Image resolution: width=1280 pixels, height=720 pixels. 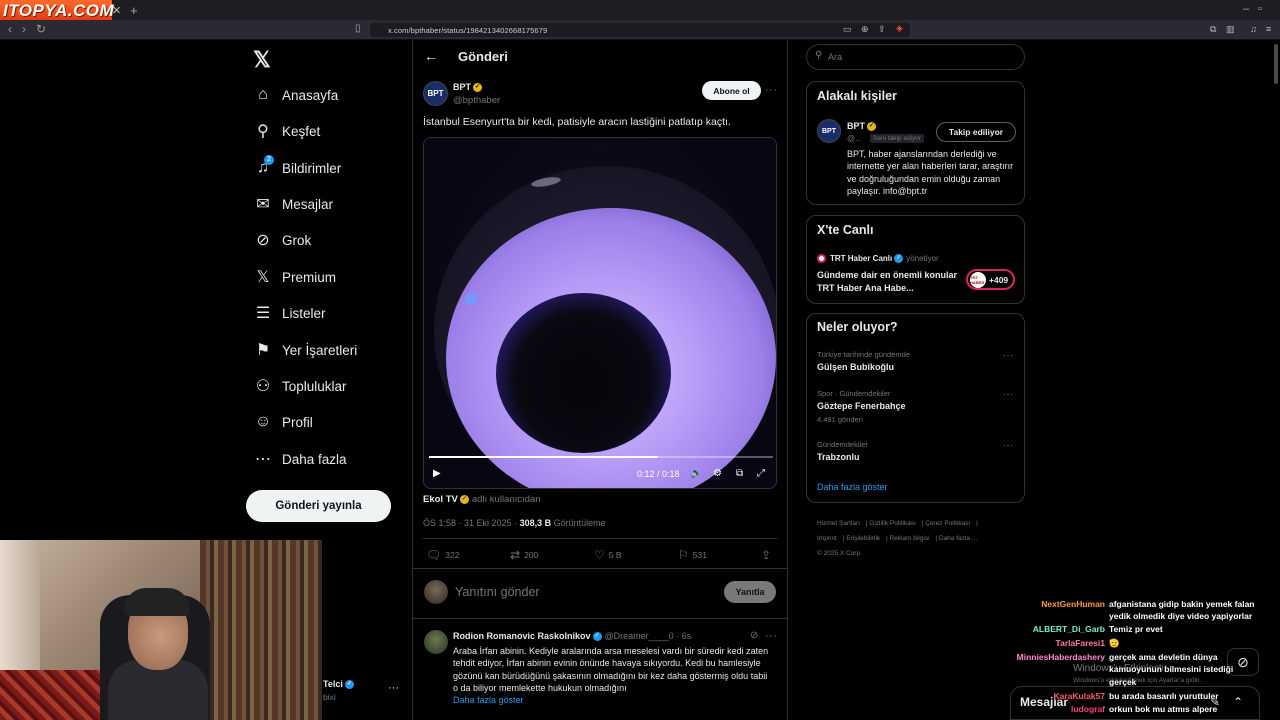 What do you see at coordinates (827, 538) in the screenshot?
I see `footer-link: Imprint` at bounding box center [827, 538].